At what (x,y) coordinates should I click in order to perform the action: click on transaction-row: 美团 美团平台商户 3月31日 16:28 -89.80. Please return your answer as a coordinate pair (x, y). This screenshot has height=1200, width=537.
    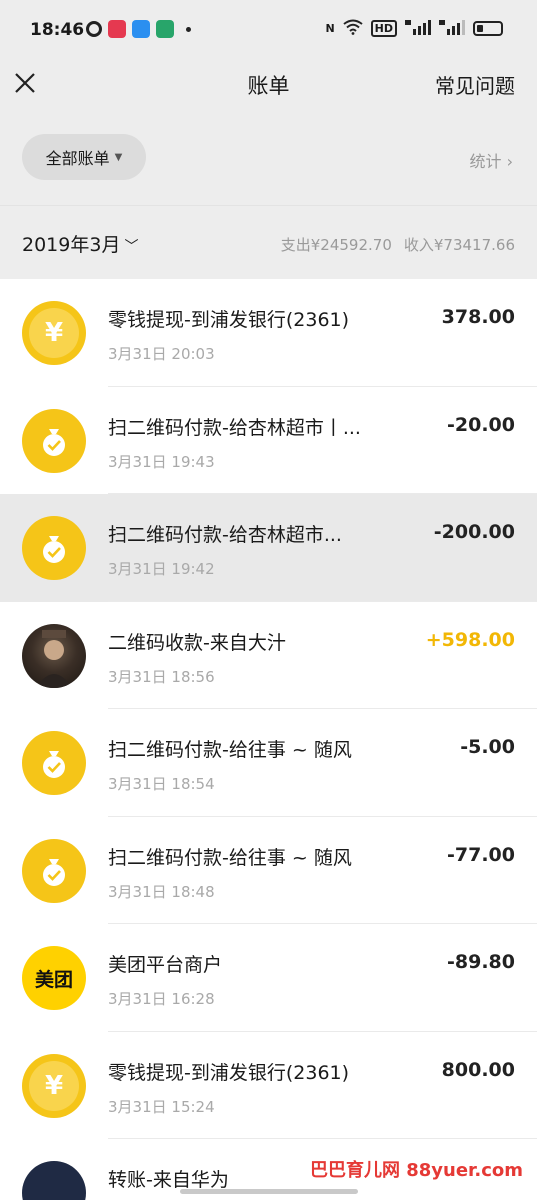
    Looking at the image, I should click on (268, 978).